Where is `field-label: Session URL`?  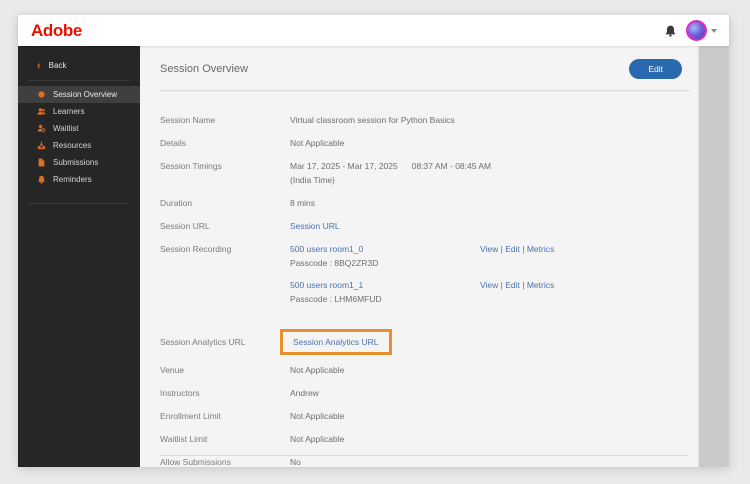 field-label: Session URL is located at coordinates (185, 226).